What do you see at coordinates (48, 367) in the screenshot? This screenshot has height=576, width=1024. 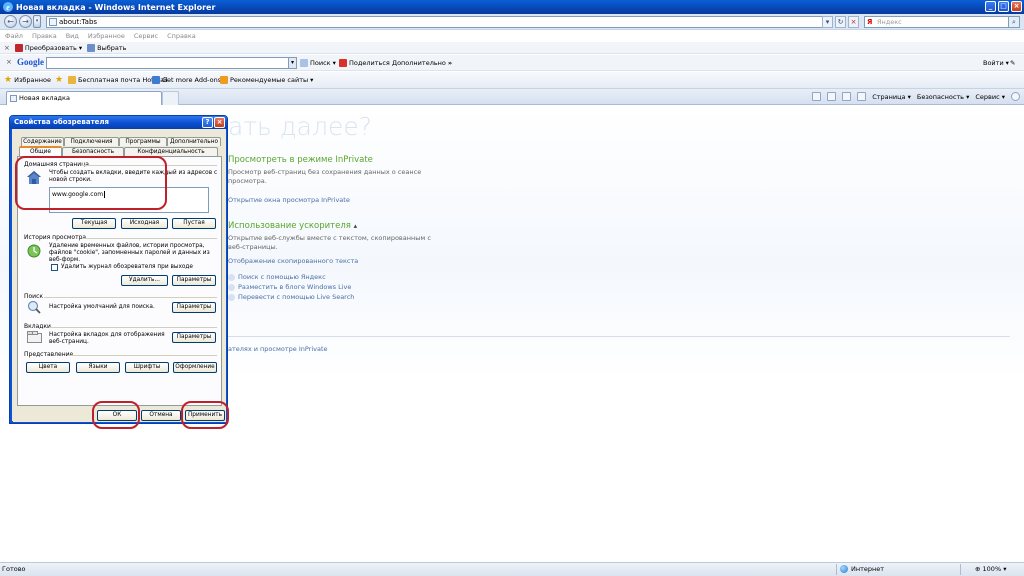 I see `colors-button: Цвета` at bounding box center [48, 367].